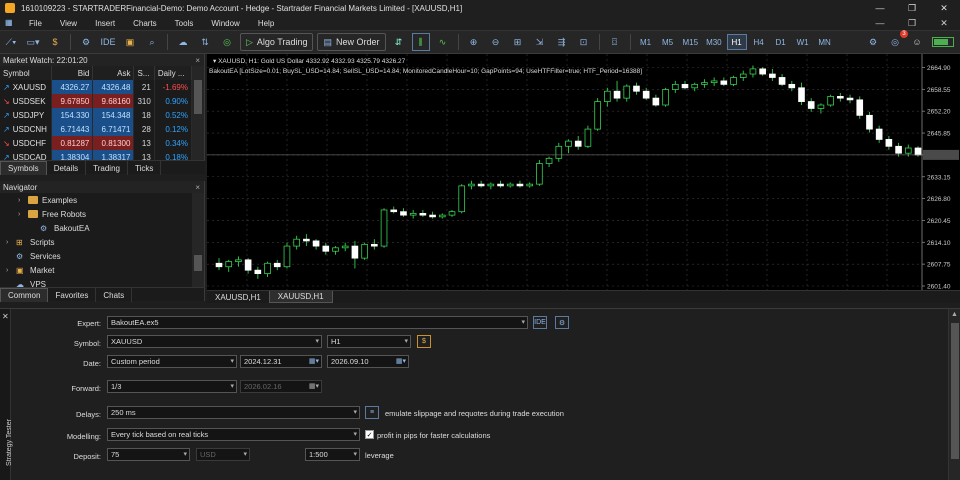 Image resolution: width=960 pixels, height=480 pixels. Describe the element at coordinates (368, 361) in the screenshot. I see `date-to-field: 2026.09.10 ▦▾` at that location.